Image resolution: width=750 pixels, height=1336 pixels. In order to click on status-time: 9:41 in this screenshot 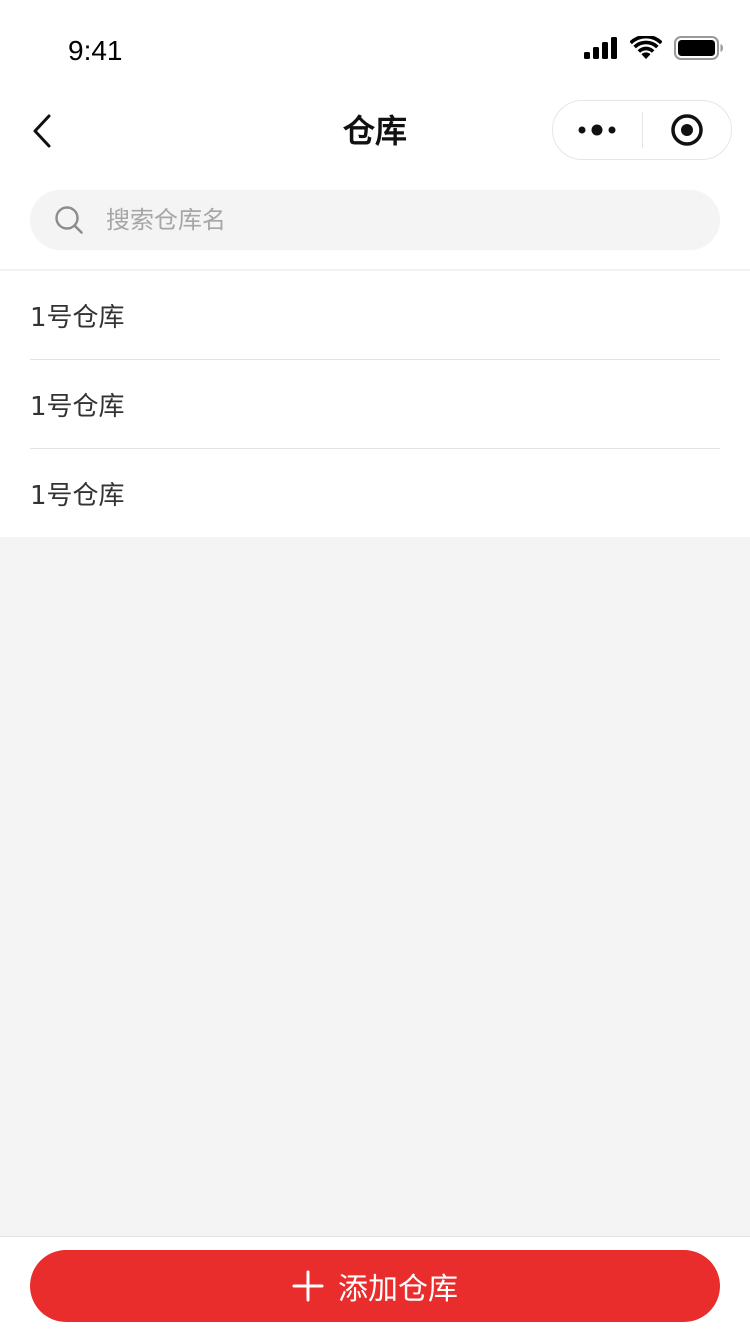, I will do `click(95, 50)`.